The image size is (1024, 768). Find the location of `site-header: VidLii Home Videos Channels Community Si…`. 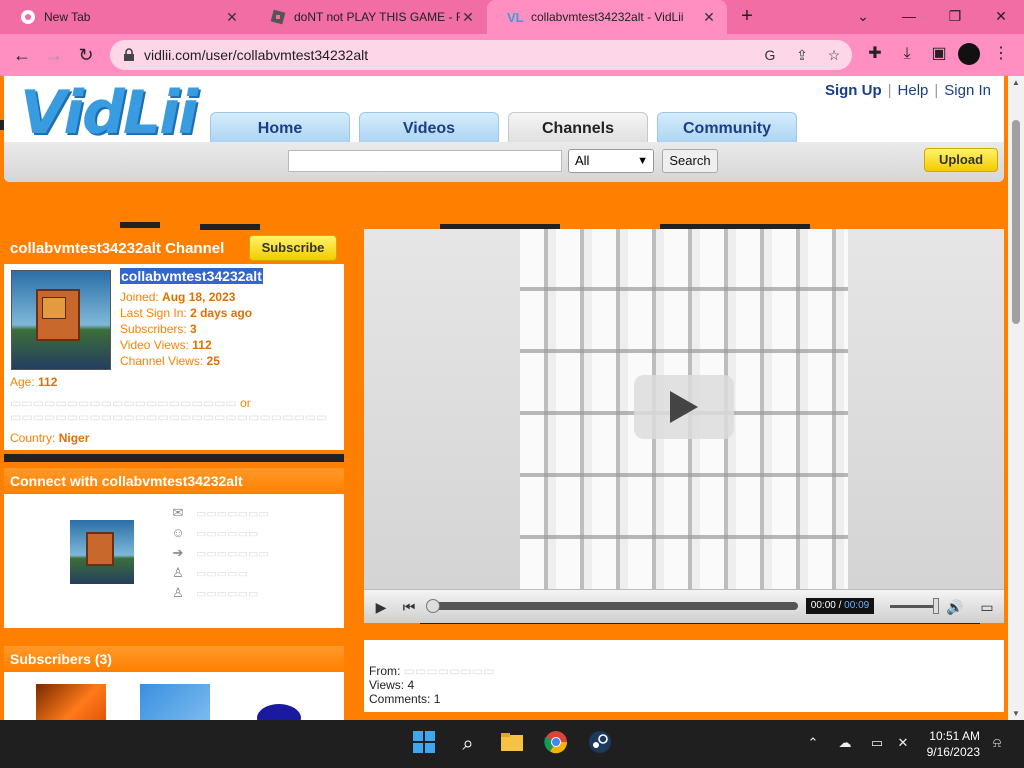

site-header: VidLii Home Videos Channels Community Si… is located at coordinates (504, 129).